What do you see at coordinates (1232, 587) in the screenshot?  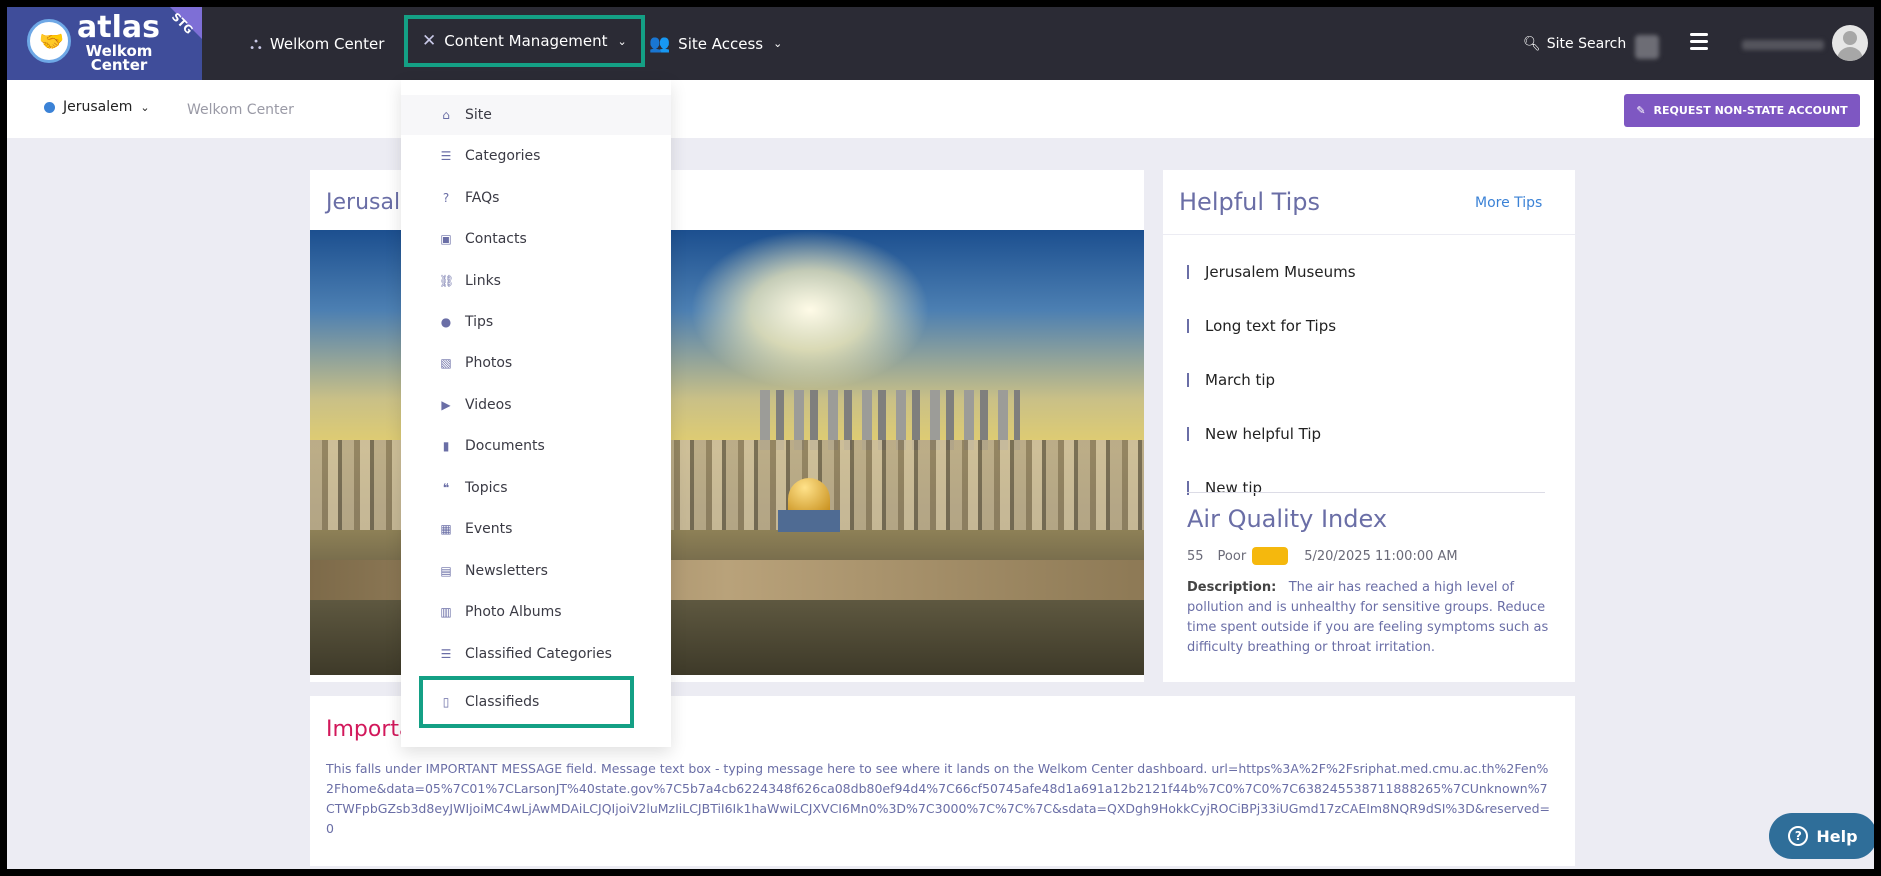 I see `aqi-description-label: Description:` at bounding box center [1232, 587].